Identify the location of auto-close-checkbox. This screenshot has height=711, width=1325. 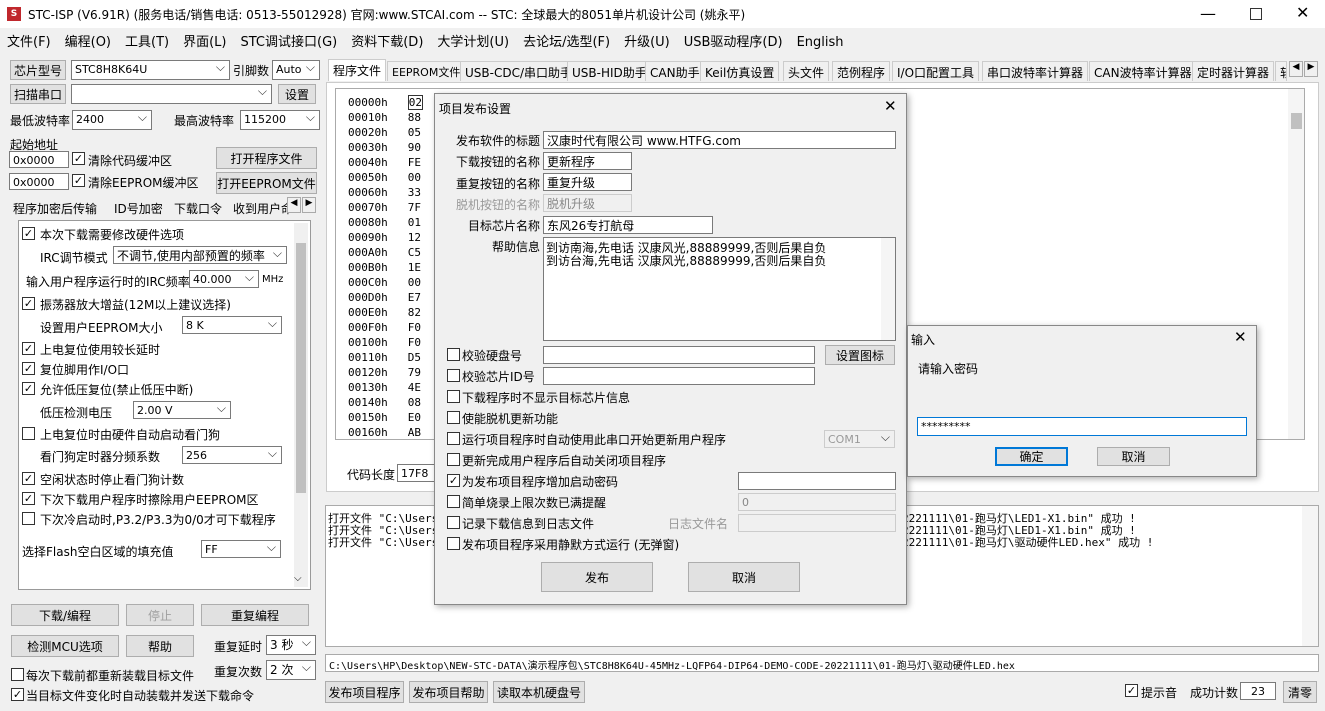
(453, 459).